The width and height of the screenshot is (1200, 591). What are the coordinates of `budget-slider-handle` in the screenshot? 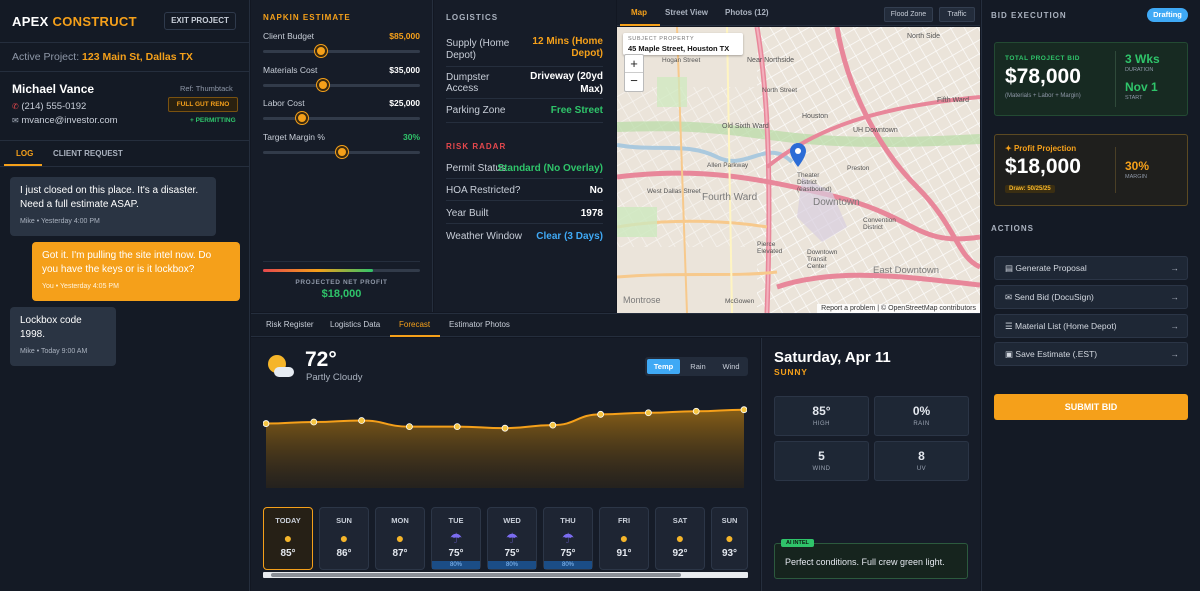 It's located at (321, 51).